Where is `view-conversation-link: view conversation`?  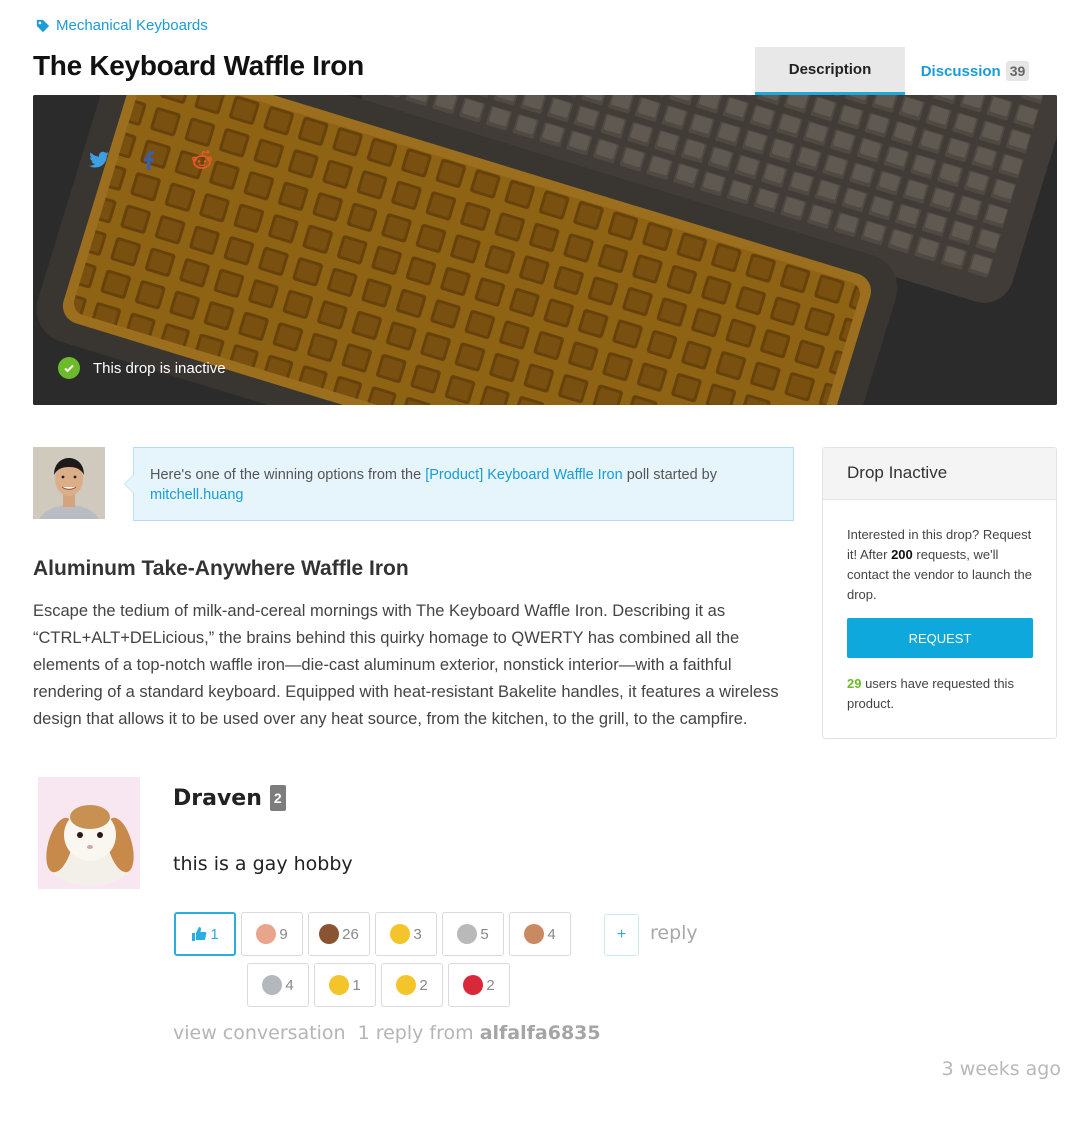
view-conversation-link: view conversation is located at coordinates (259, 1033).